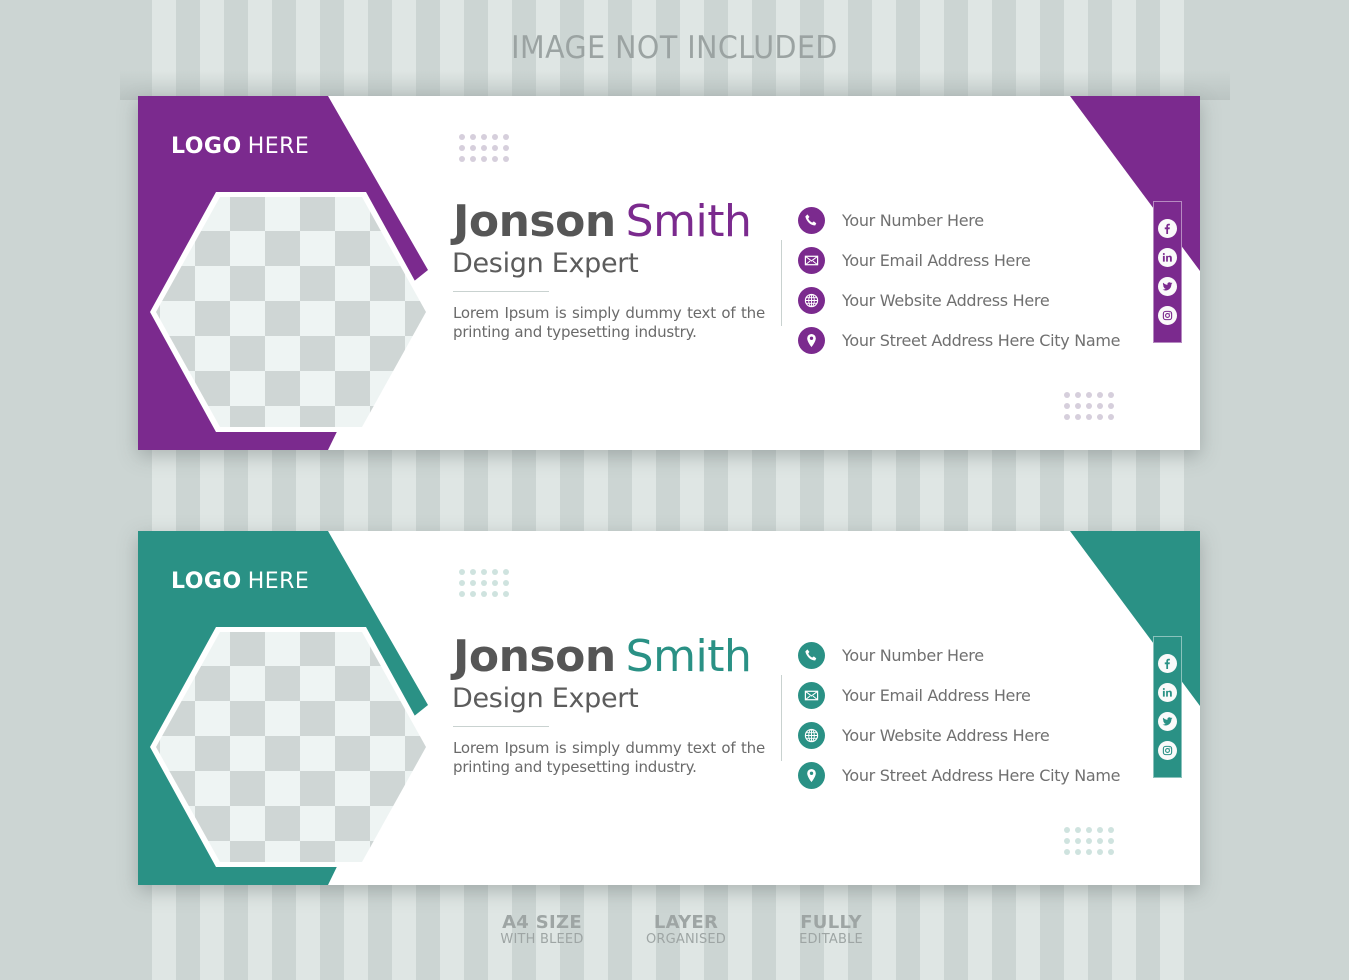 This screenshot has height=980, width=1349. I want to click on feature-a4-size: A4 SIZE WITH BLEED, so click(542, 929).